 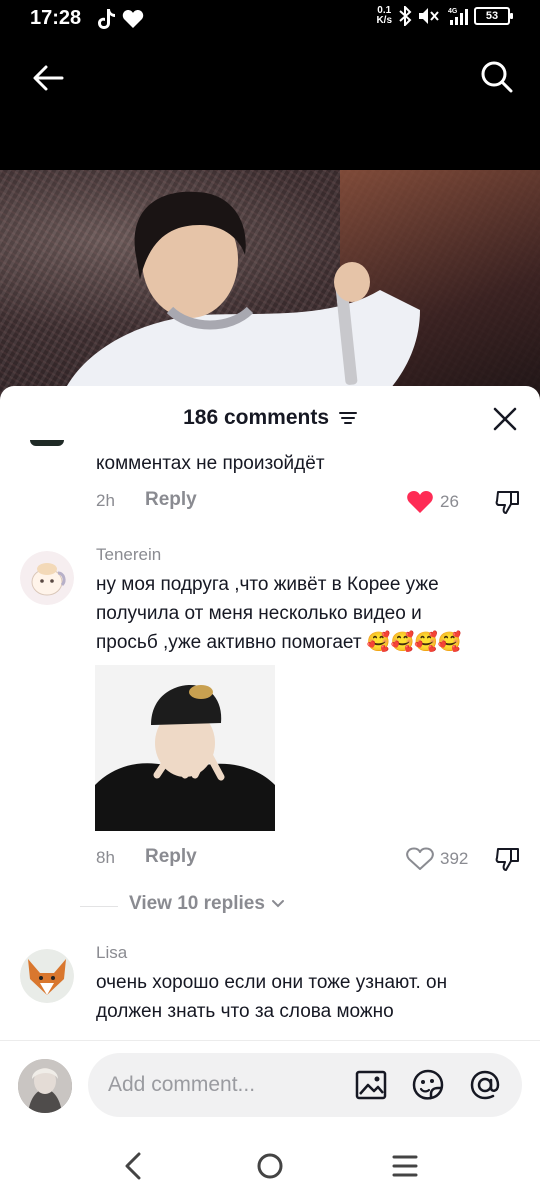 I want to click on comment-input, so click(x=233, y=1085).